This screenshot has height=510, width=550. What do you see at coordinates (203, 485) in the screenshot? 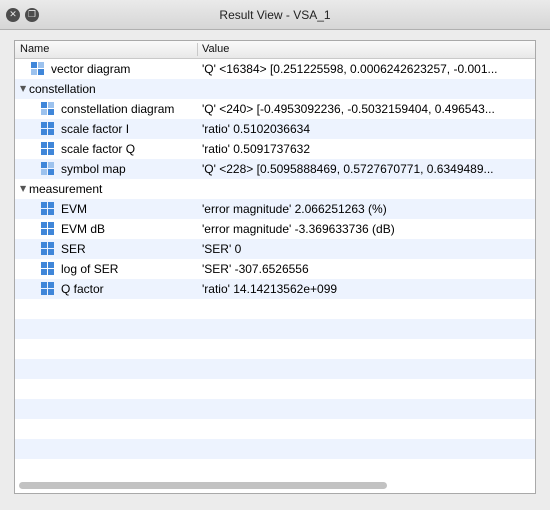
I see `horizontal-scrollbar` at bounding box center [203, 485].